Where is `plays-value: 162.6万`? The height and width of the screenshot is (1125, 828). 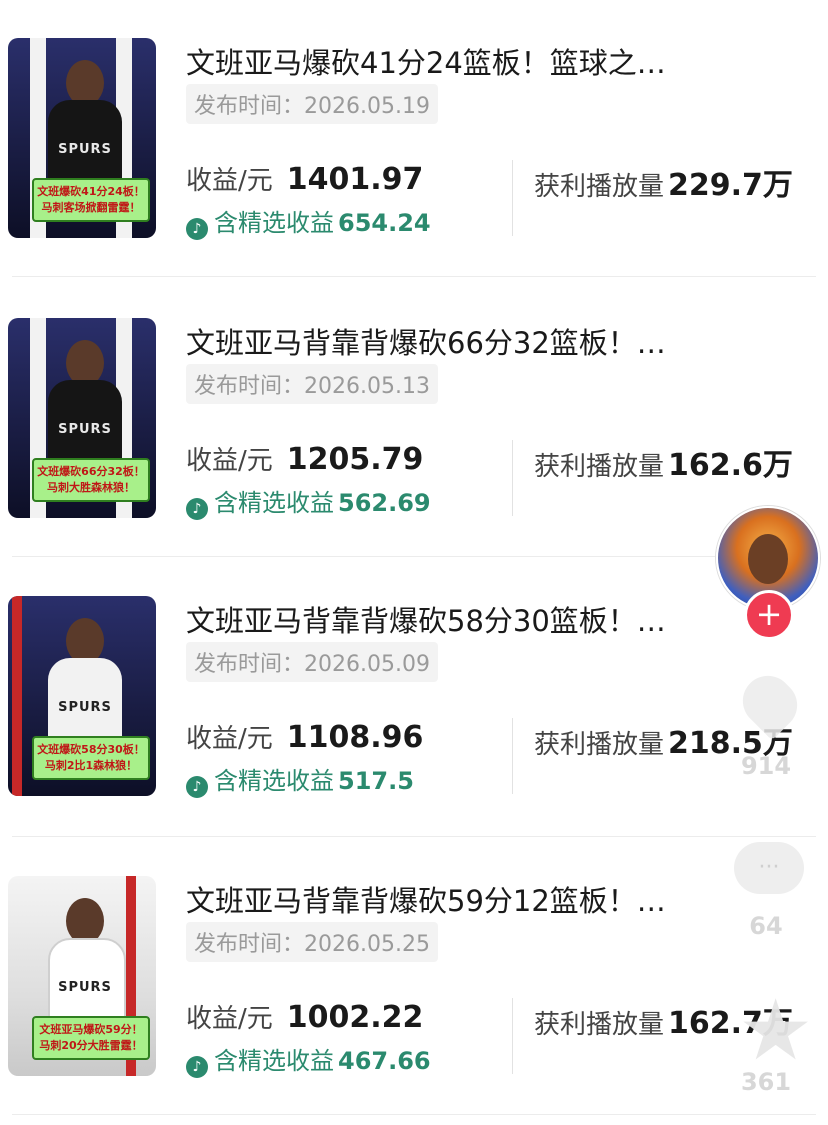 plays-value: 162.6万 is located at coordinates (730, 465).